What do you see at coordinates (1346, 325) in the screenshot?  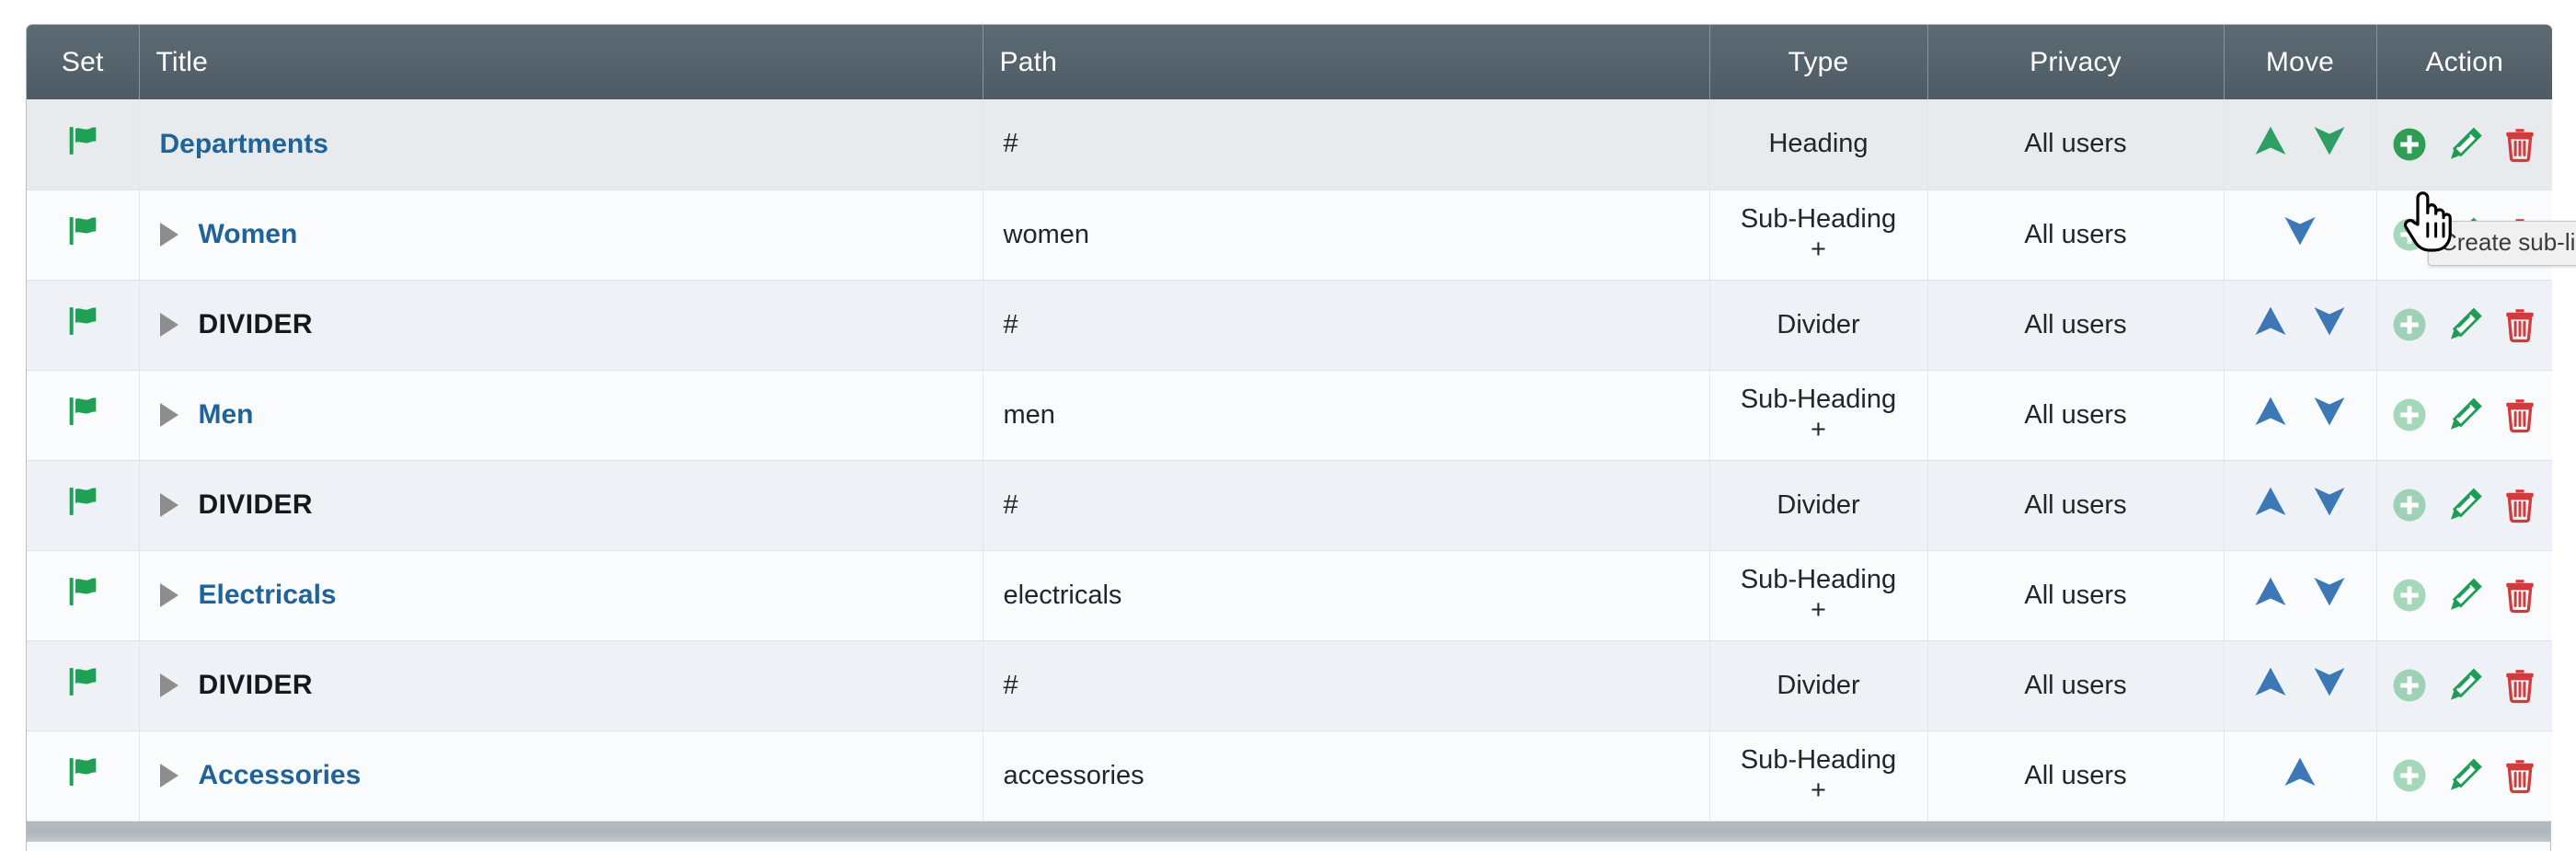 I see `cell-path: #` at bounding box center [1346, 325].